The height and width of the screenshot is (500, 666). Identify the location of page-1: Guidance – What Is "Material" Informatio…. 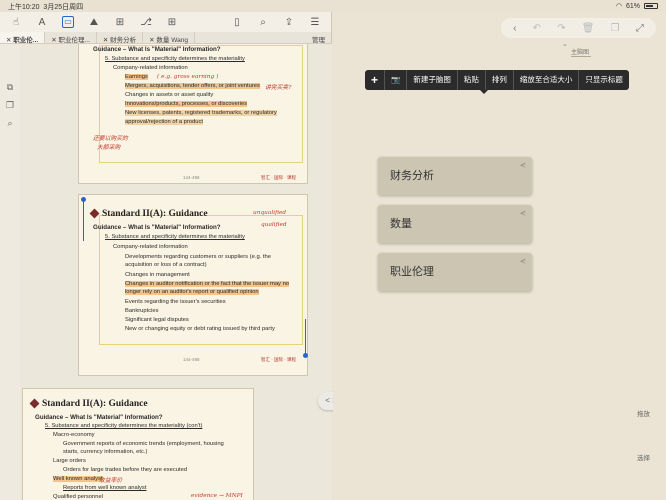
(193, 114).